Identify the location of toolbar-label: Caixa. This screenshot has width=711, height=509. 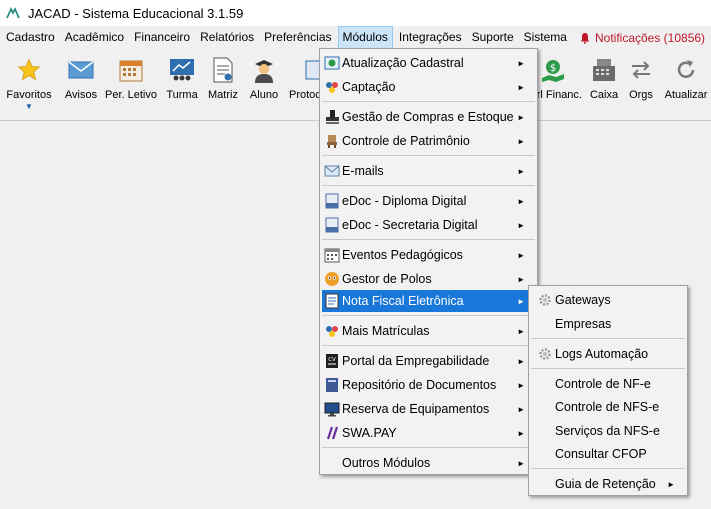
(604, 95).